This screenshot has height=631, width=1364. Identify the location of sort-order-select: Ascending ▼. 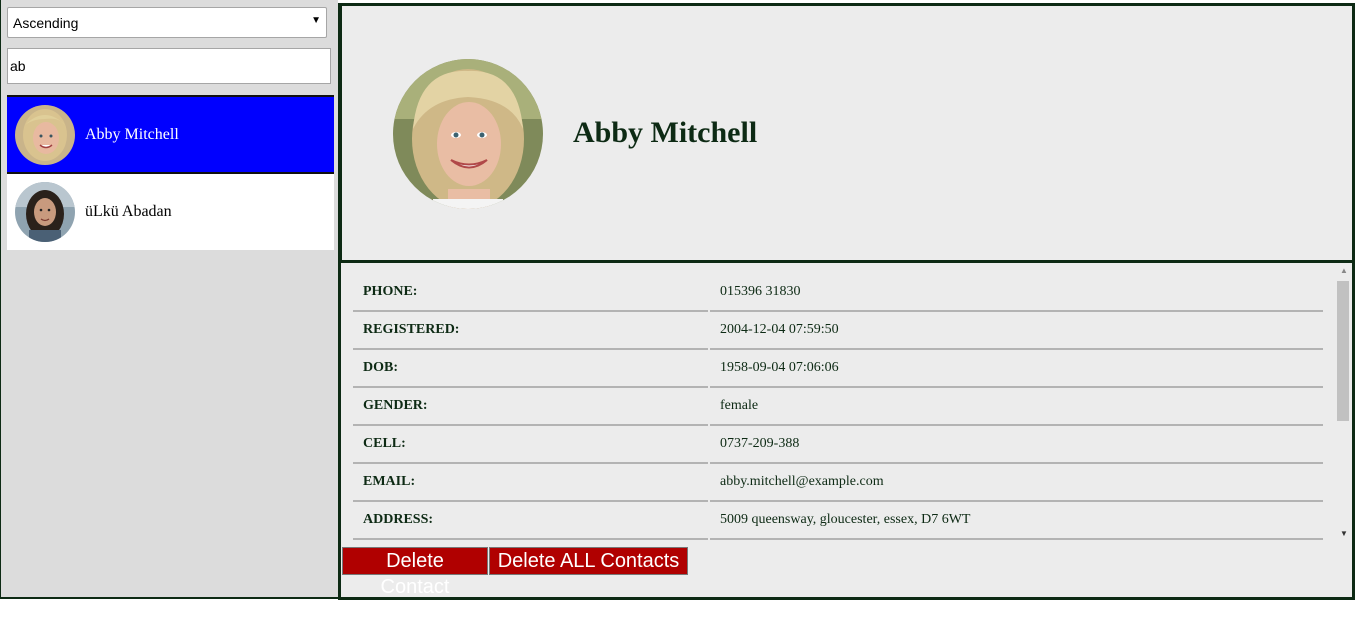
(167, 22).